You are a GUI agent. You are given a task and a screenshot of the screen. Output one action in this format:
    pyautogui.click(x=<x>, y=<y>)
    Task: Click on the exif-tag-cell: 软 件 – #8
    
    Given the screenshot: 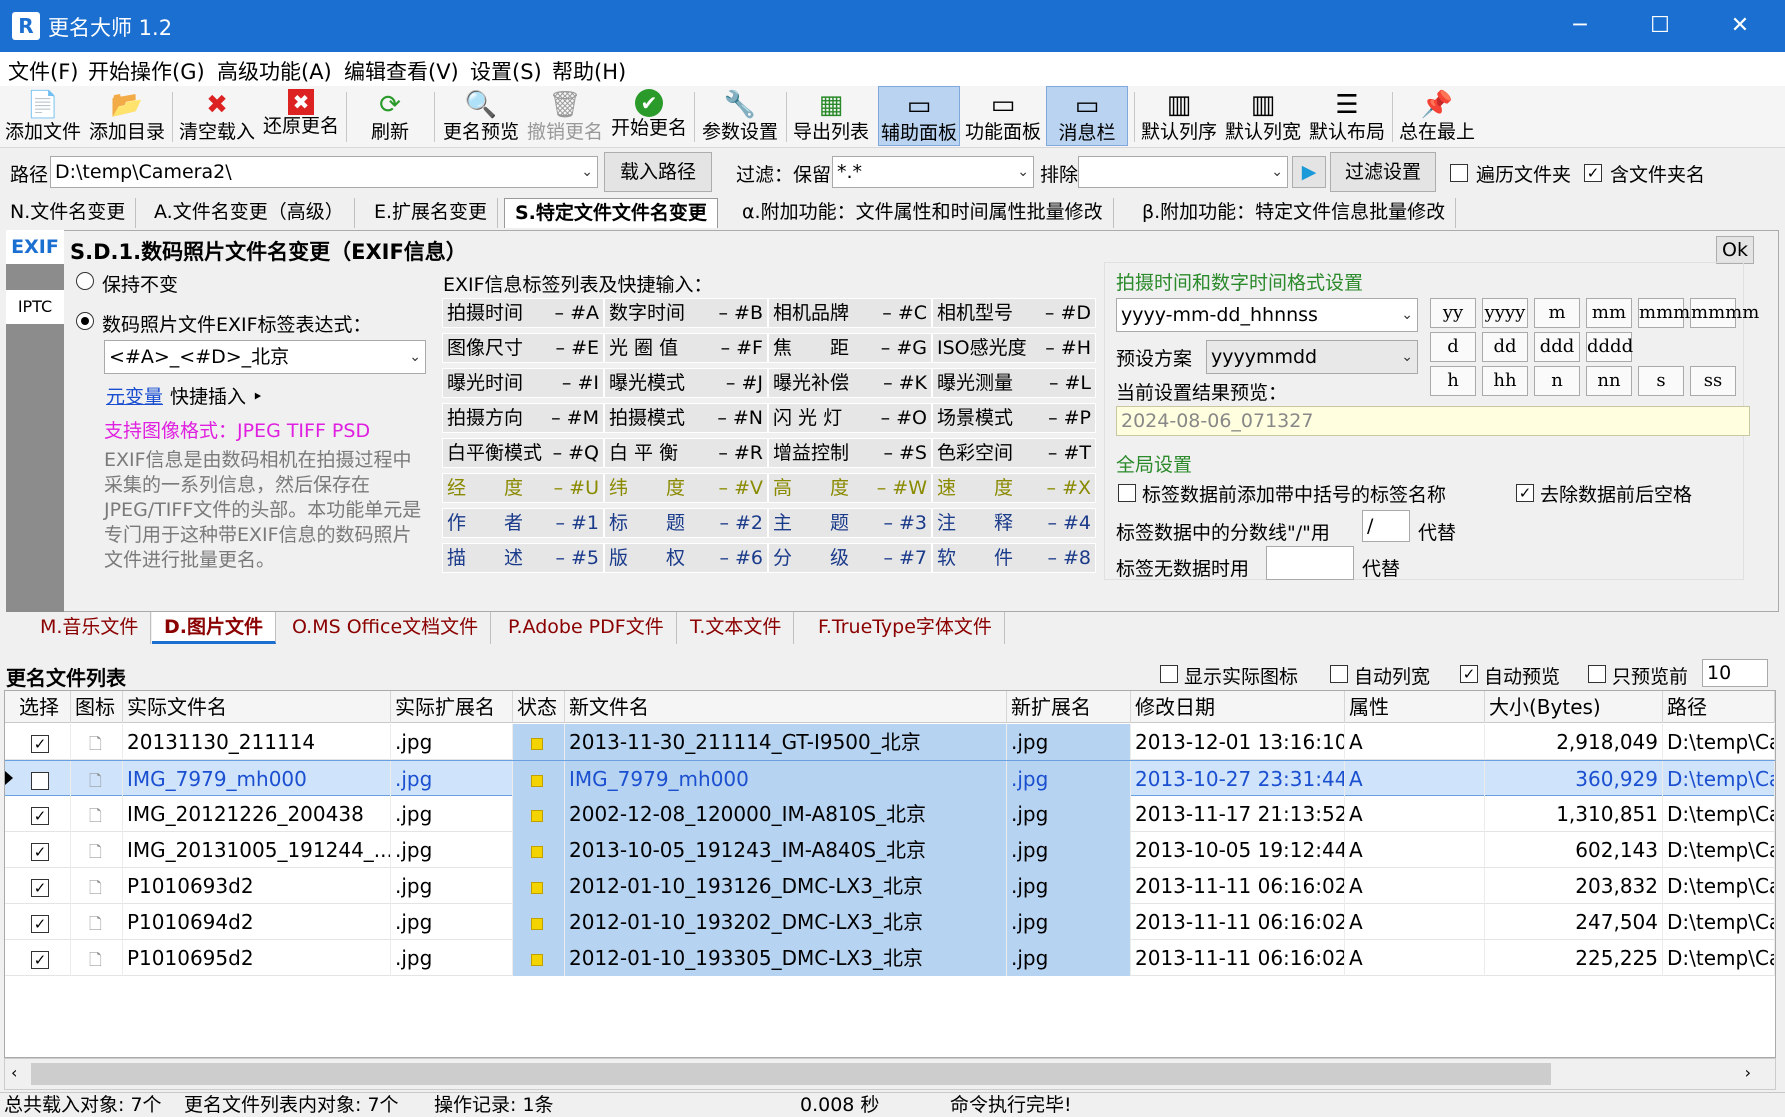 What is the action you would take?
    pyautogui.click(x=1014, y=558)
    